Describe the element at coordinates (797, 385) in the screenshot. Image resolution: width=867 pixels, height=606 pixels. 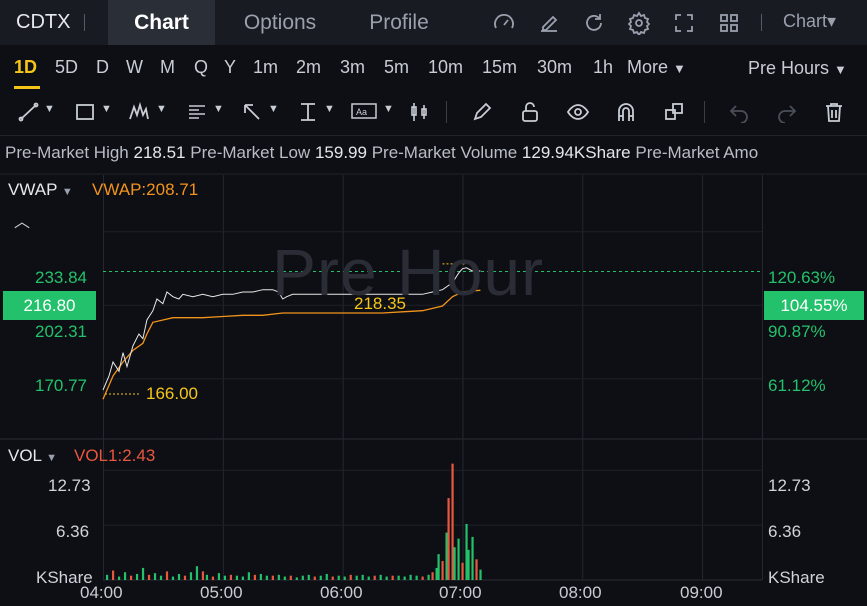
I see `percent-tick: 61.12%` at that location.